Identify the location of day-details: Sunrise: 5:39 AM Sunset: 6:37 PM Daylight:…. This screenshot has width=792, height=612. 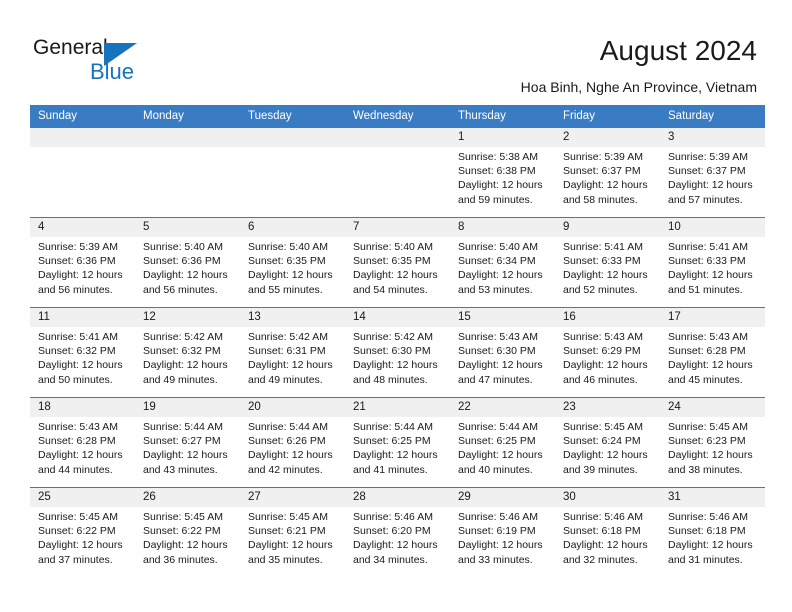
(712, 177).